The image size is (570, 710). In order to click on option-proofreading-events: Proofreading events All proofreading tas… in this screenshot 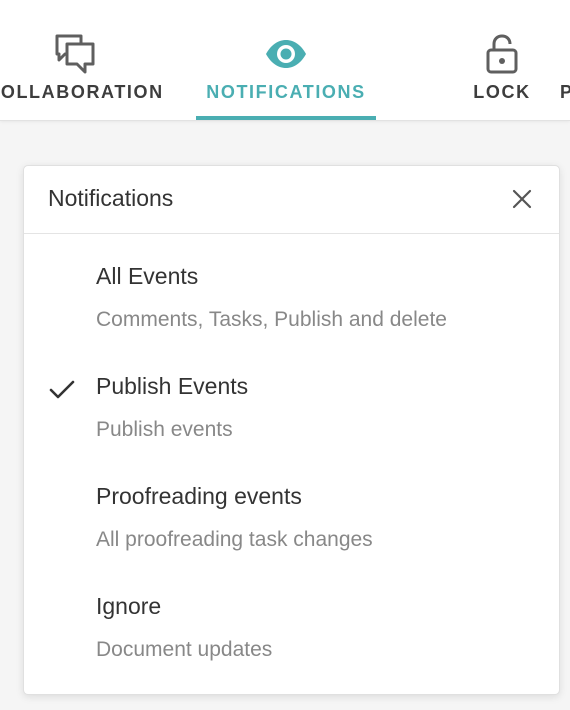, I will do `click(291, 538)`.